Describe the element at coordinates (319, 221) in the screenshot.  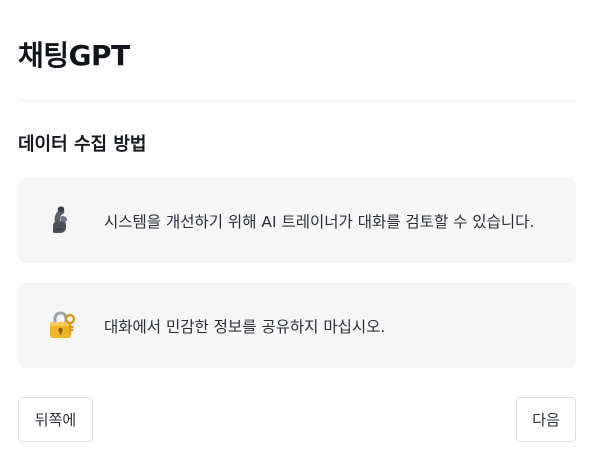
I see `info-card-text: 시스템을 개선하기 위해 AI 트레이너가 대화를 검토할 수 있습니다.` at that location.